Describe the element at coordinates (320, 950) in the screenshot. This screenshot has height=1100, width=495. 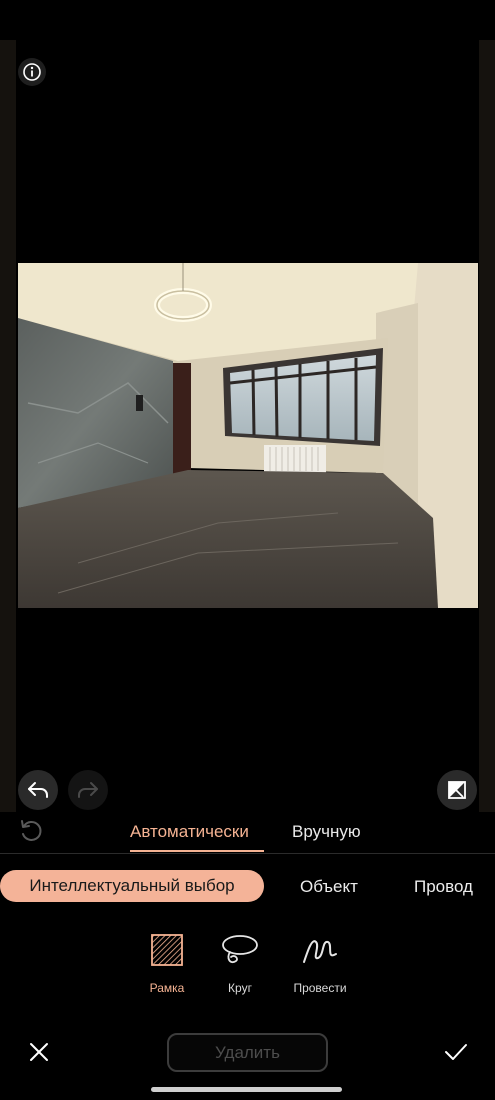
I see `brush-stroke-icon` at that location.